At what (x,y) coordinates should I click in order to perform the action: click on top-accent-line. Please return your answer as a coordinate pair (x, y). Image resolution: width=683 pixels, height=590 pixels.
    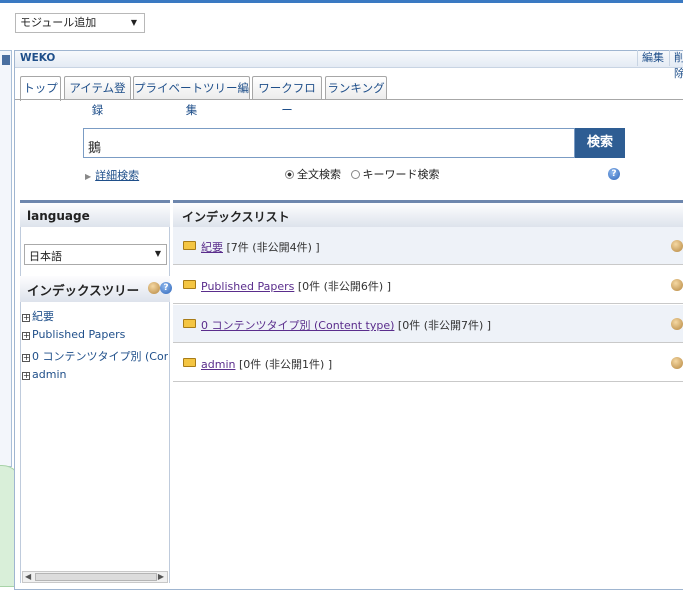
    Looking at the image, I should click on (341, 1).